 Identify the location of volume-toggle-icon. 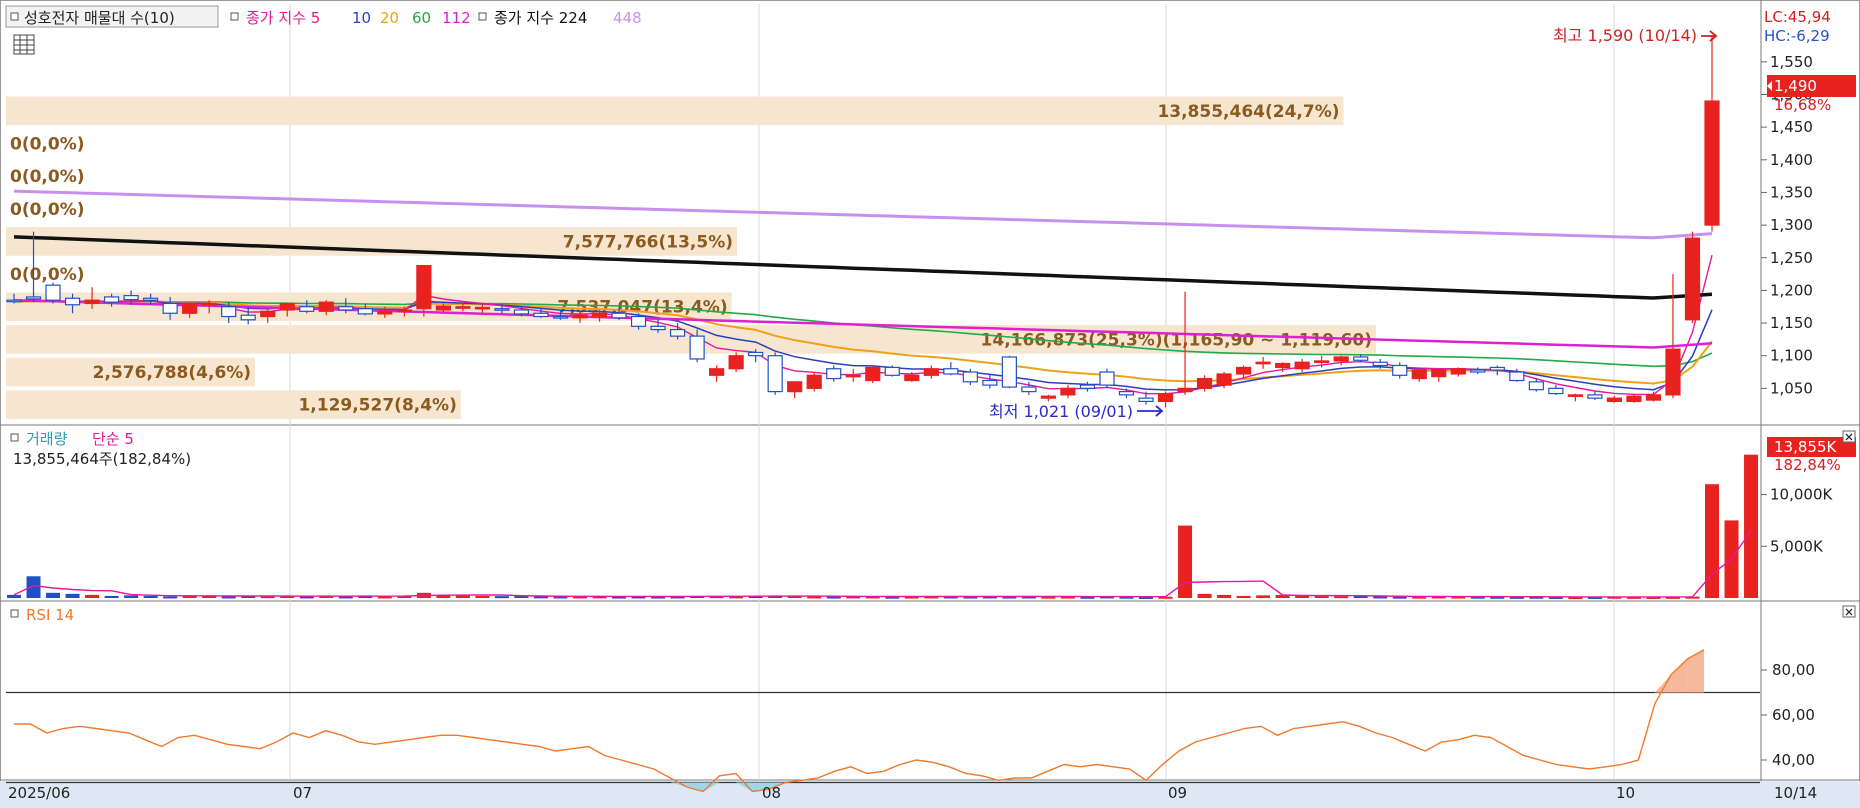
(14, 437).